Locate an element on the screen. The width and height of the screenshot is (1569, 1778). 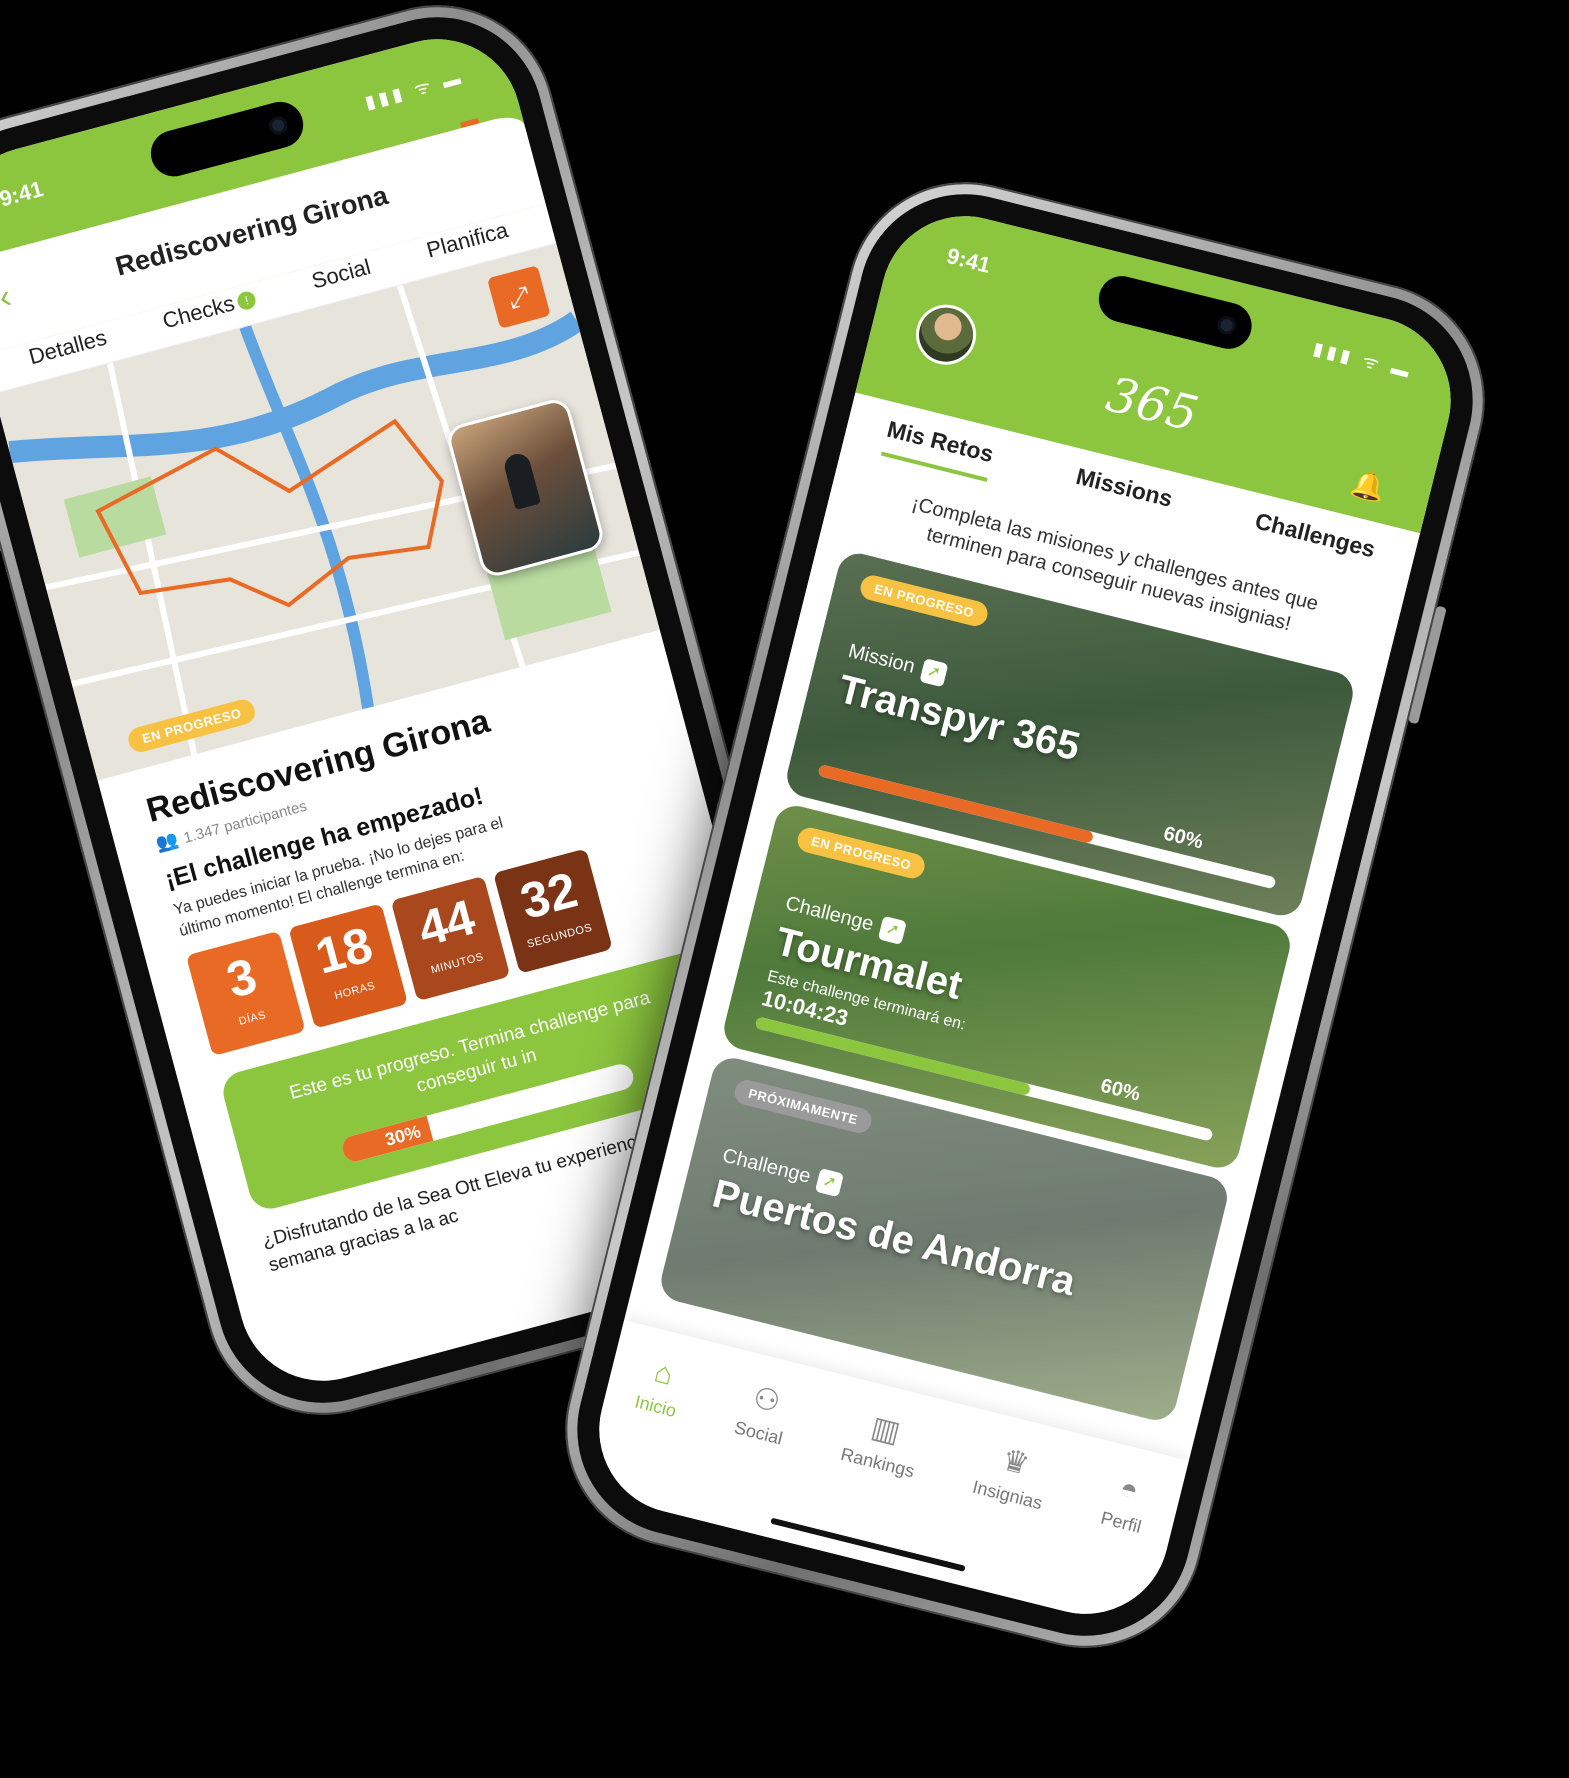
countdown-seconds: 32 SEGUNDOS is located at coordinates (553, 911).